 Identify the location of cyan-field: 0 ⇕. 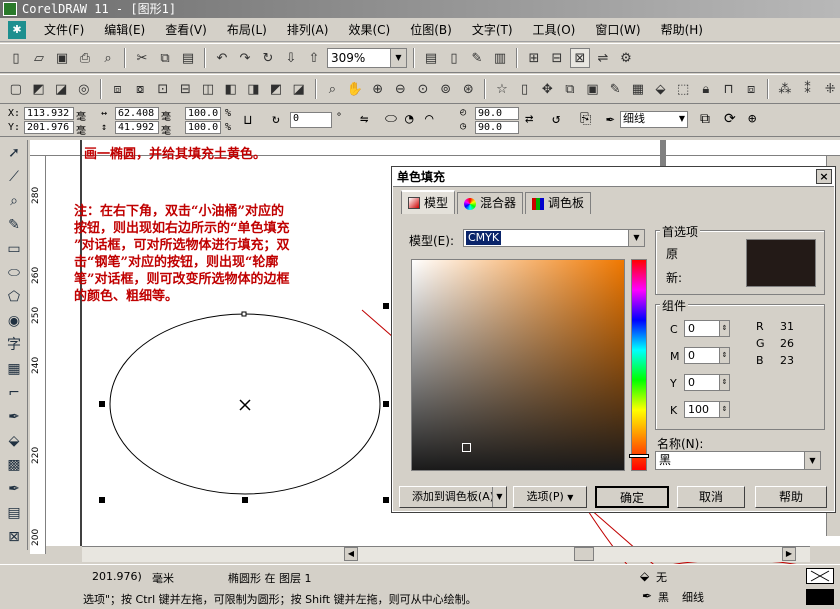
(707, 328).